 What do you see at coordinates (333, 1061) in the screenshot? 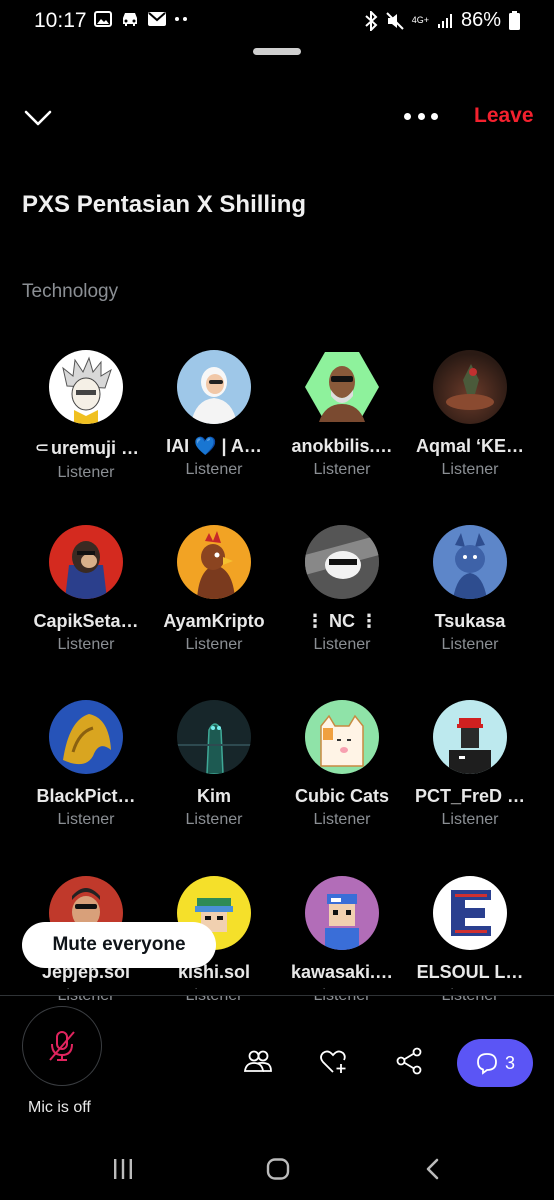
I see `react-heart-icon` at bounding box center [333, 1061].